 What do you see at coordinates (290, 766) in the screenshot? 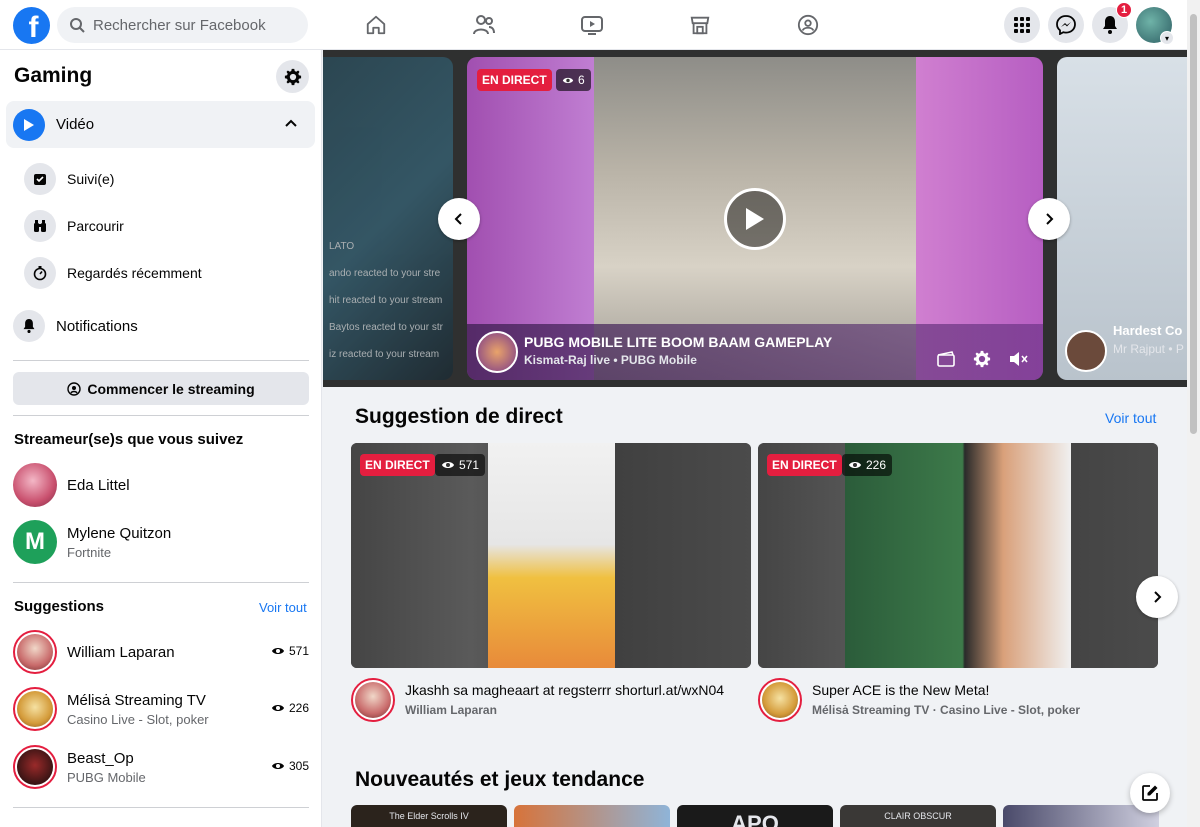
I see `viewer-count: 305` at bounding box center [290, 766].